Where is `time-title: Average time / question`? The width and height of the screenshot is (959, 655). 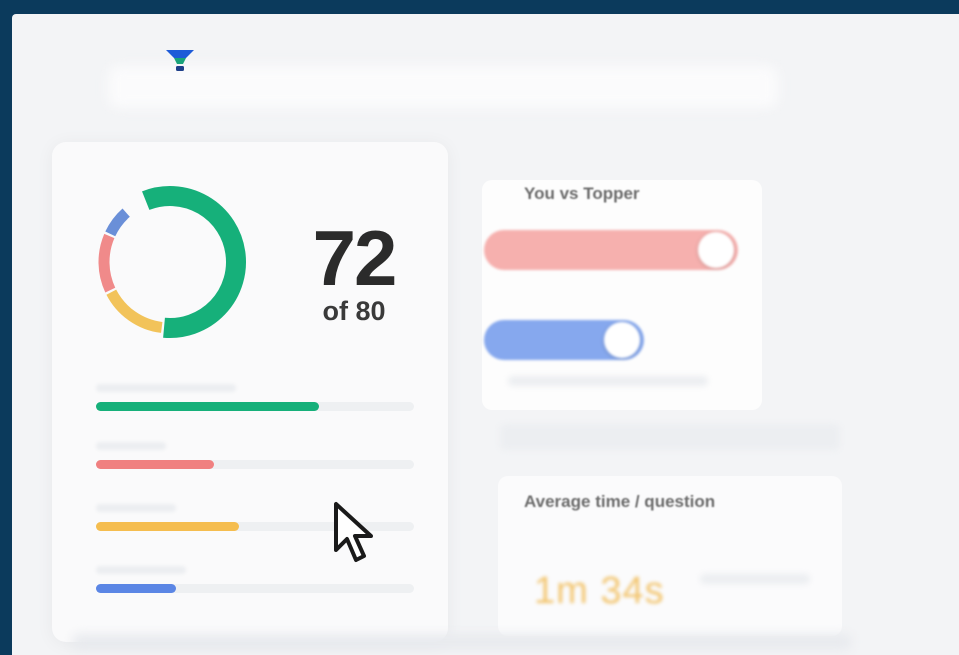 time-title: Average time / question is located at coordinates (620, 501).